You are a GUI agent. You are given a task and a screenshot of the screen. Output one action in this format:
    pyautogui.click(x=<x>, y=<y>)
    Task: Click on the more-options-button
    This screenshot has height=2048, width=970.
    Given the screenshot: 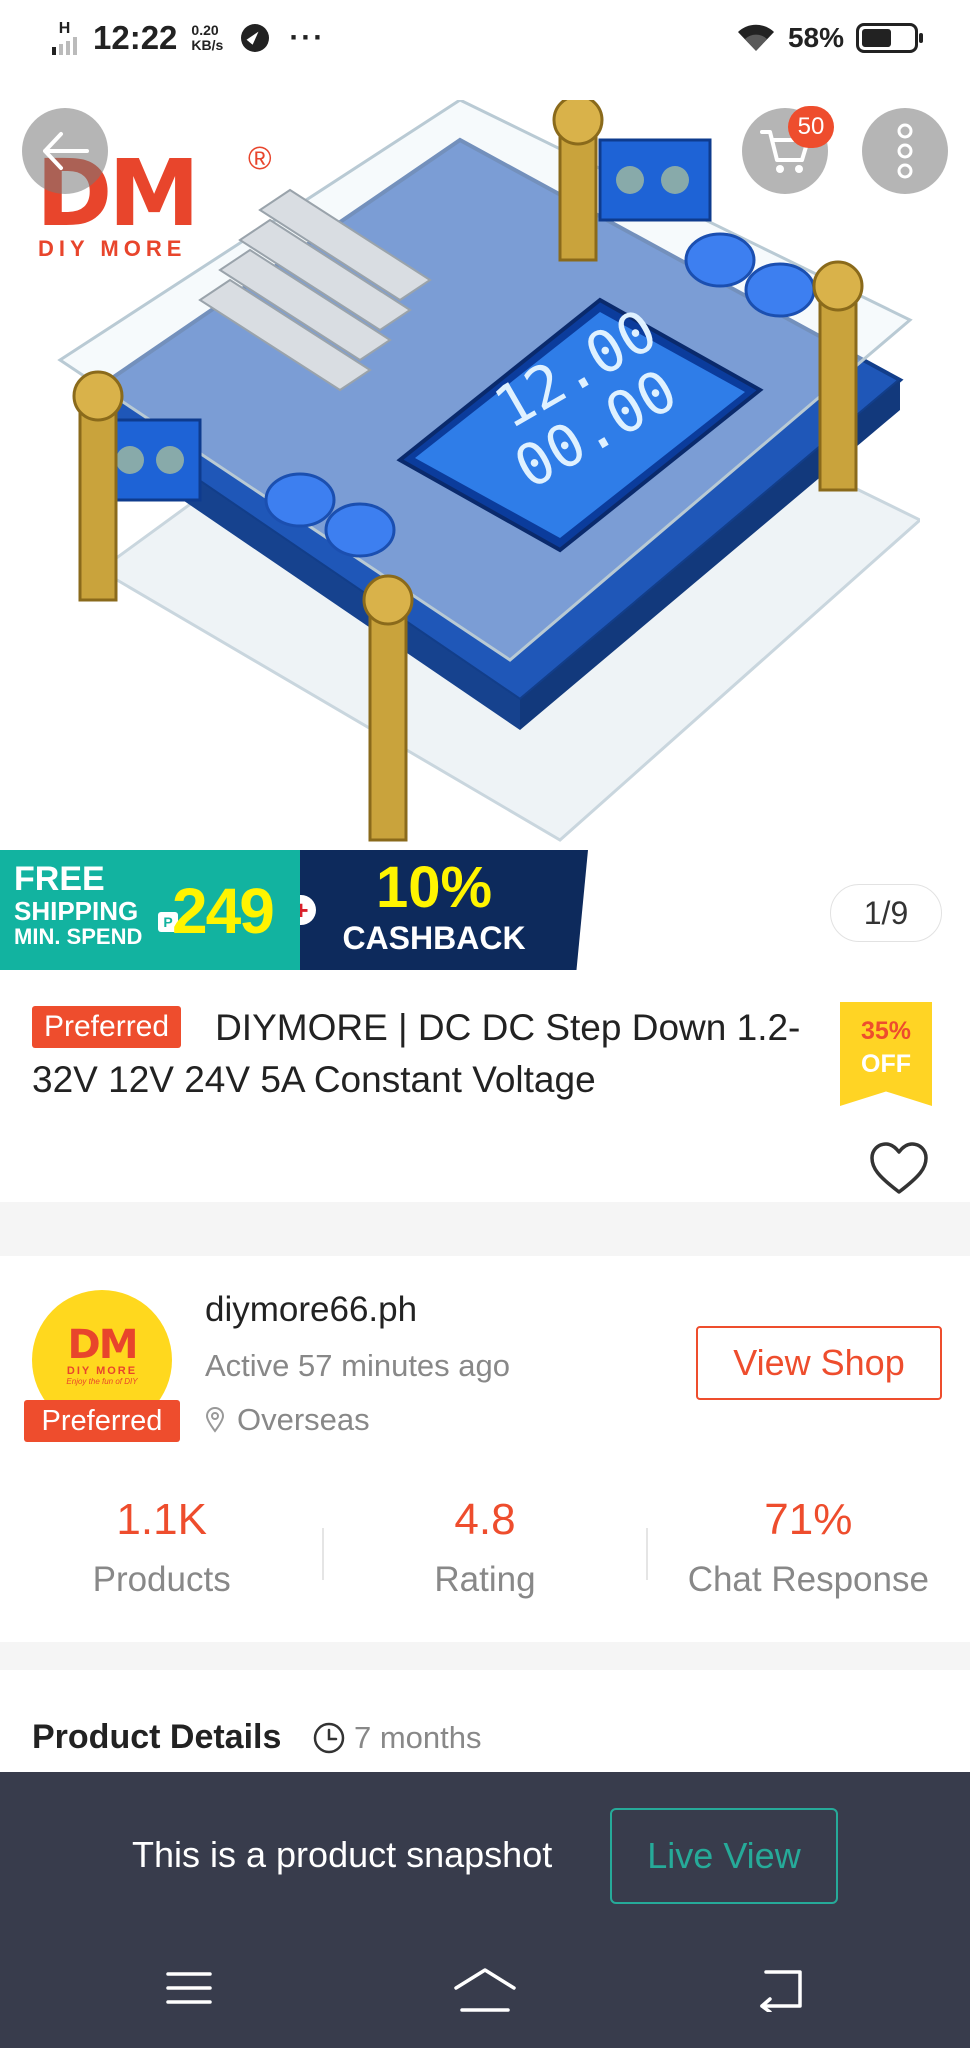 What is the action you would take?
    pyautogui.click(x=905, y=151)
    